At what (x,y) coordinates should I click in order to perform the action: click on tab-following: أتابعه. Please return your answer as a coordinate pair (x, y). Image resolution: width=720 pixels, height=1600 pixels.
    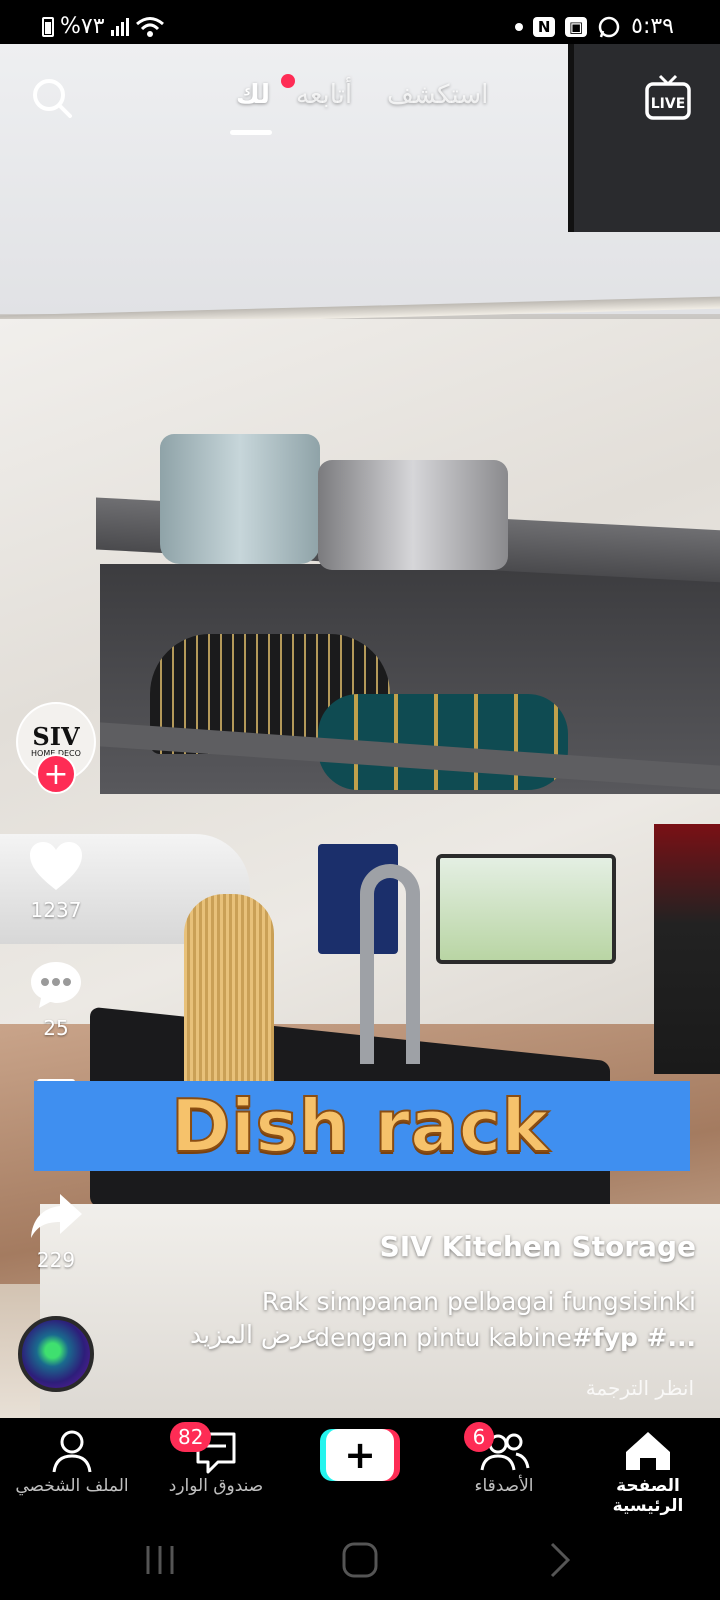
    Looking at the image, I should click on (324, 95).